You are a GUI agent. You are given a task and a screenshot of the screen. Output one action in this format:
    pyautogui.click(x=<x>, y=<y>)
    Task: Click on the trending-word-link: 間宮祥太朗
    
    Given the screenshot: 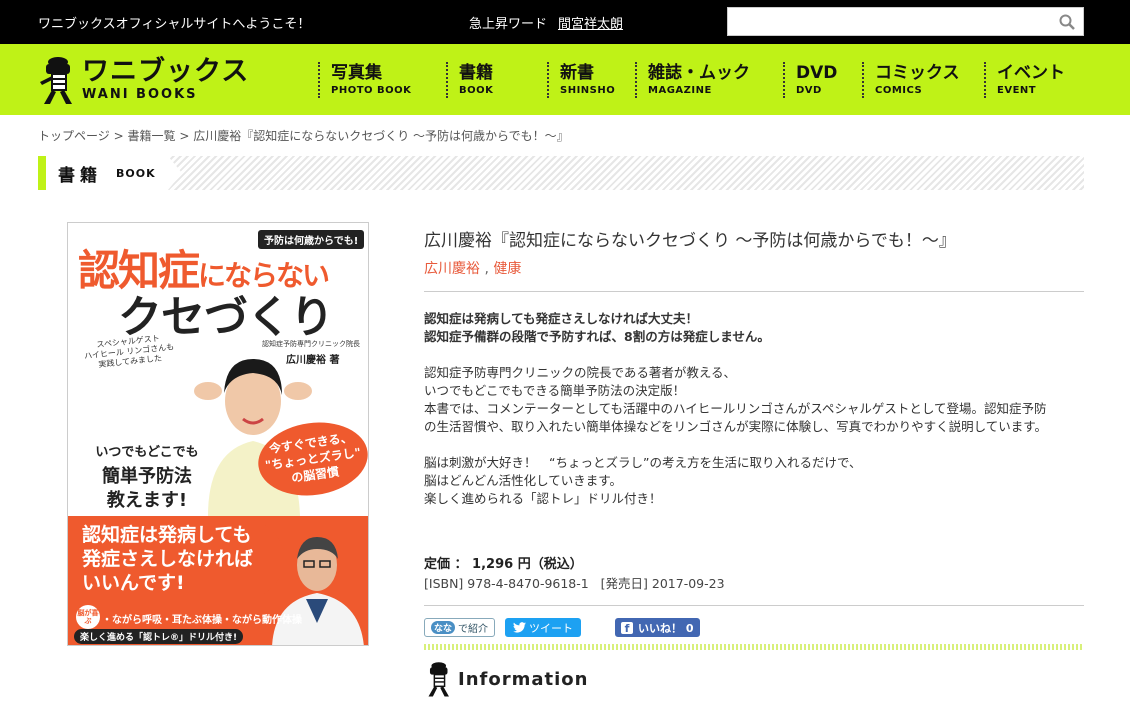 What is the action you would take?
    pyautogui.click(x=590, y=22)
    